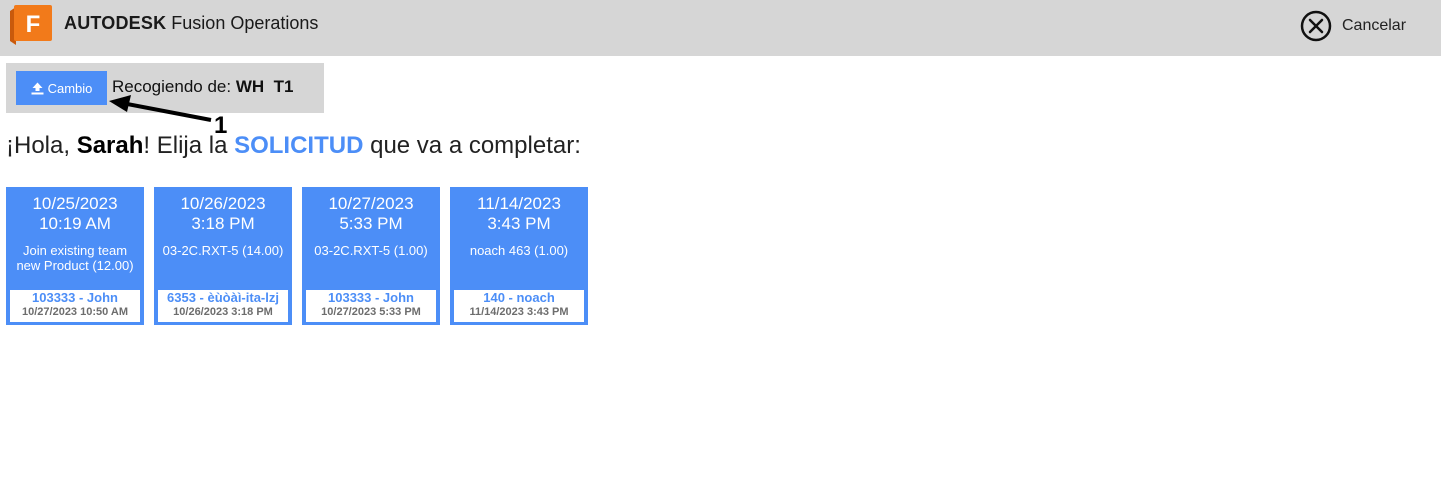  What do you see at coordinates (189, 145) in the screenshot?
I see `greeting-middle: ! Elija la` at bounding box center [189, 145].